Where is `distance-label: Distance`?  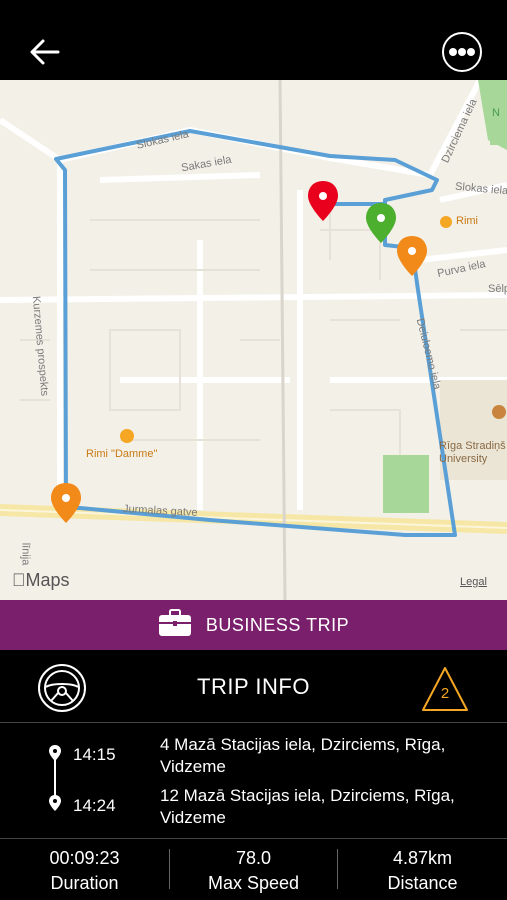
distance-label: Distance is located at coordinates (422, 883).